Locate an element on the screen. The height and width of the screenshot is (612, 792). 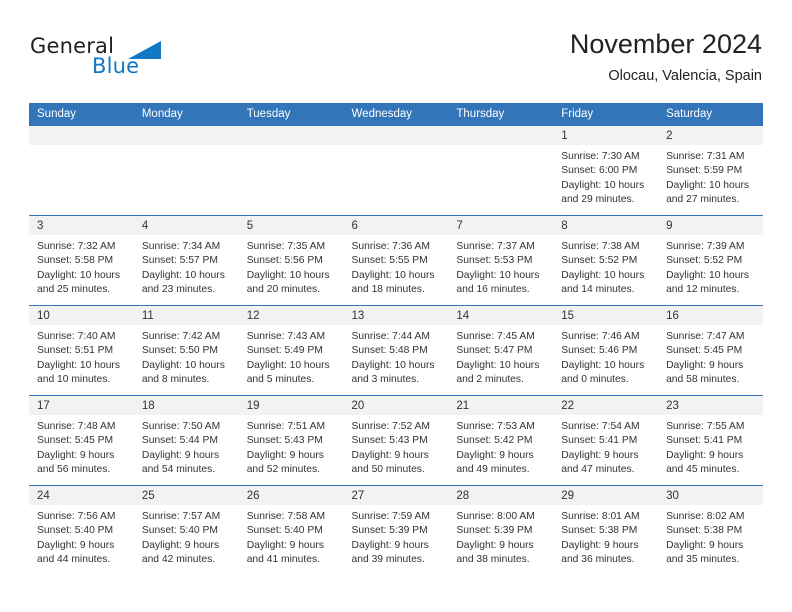
daylight-text: Daylight: 10 hours and 3 minutes. is located at coordinates (393, 372).